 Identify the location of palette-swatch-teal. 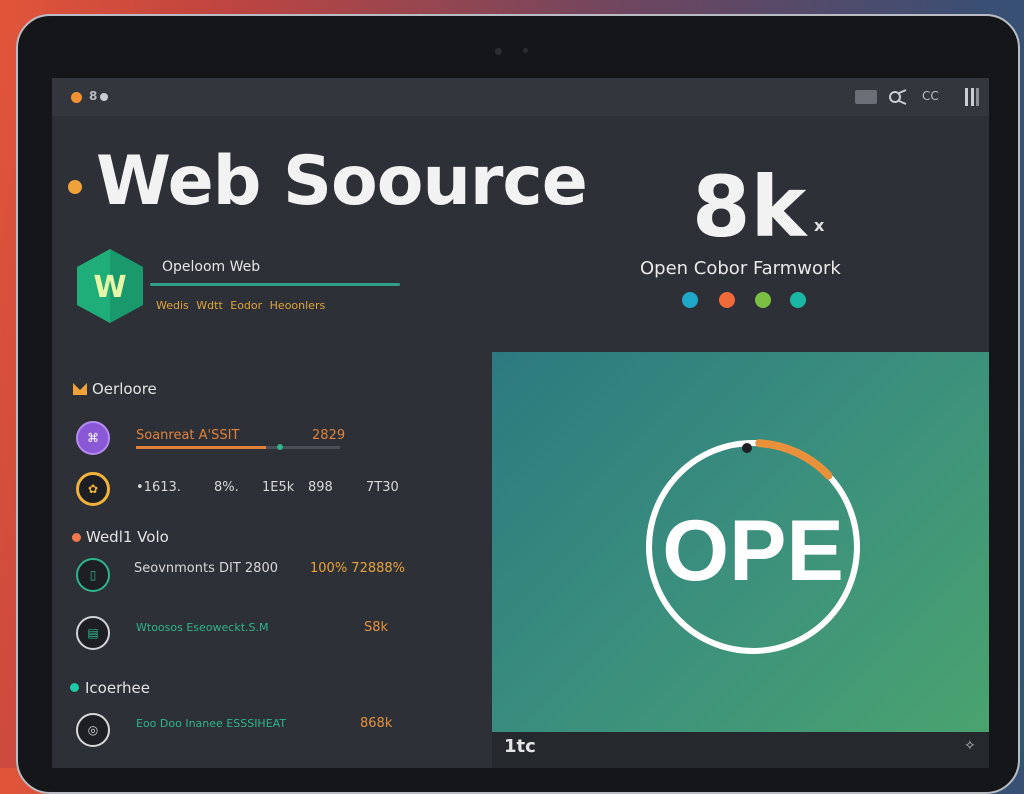
(798, 300).